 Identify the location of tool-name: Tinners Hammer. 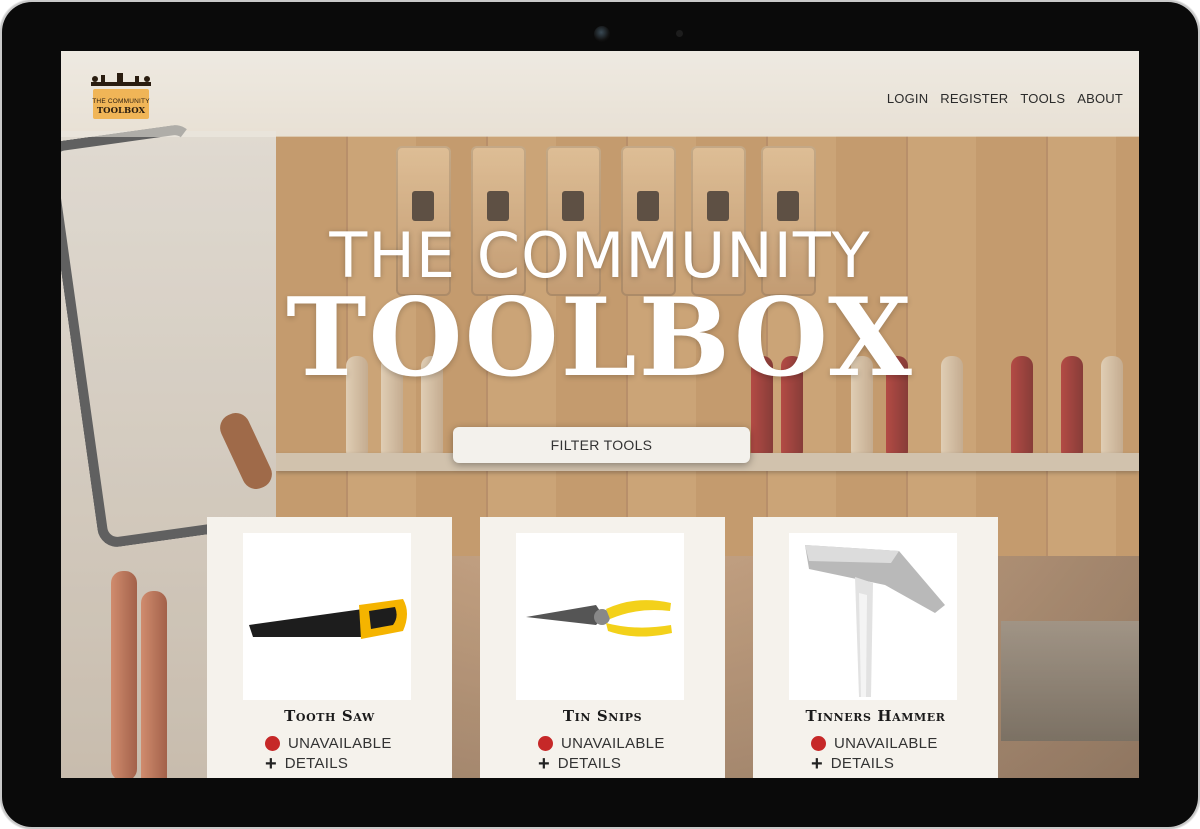
(875, 716).